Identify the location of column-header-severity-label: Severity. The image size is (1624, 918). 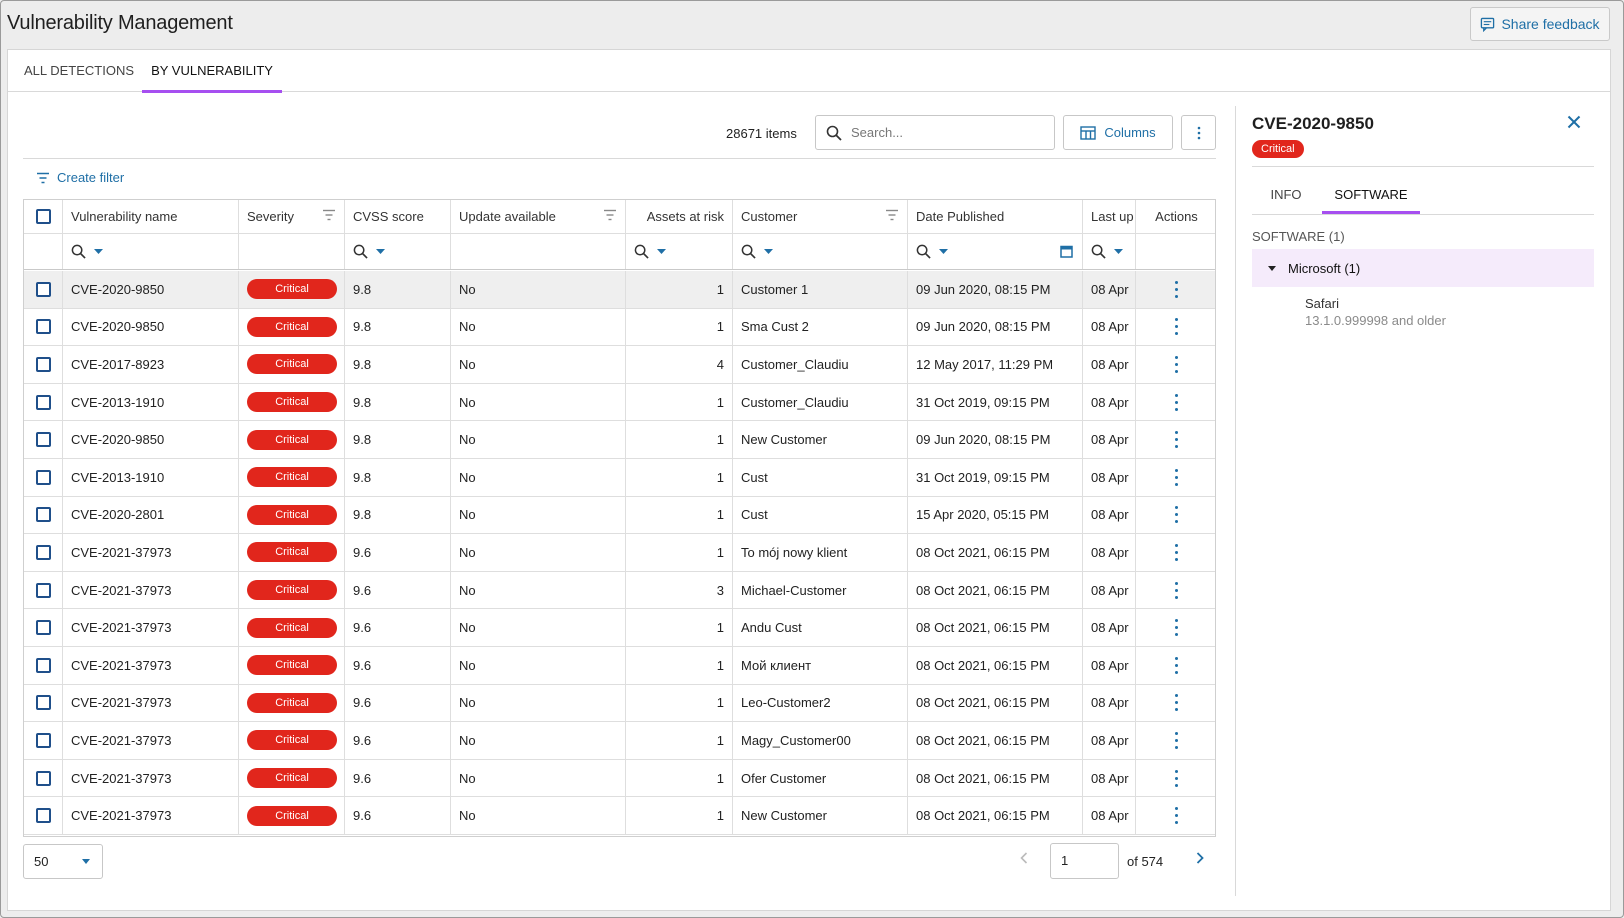
(270, 216).